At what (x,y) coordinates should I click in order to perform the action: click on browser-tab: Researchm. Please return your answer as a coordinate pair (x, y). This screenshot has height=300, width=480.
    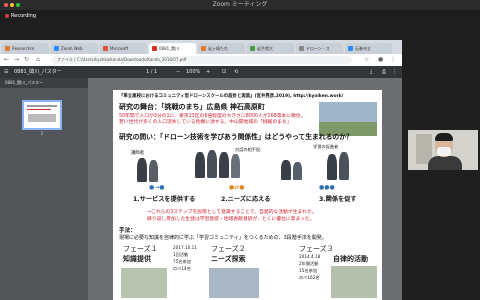
    Looking at the image, I should click on (25, 48).